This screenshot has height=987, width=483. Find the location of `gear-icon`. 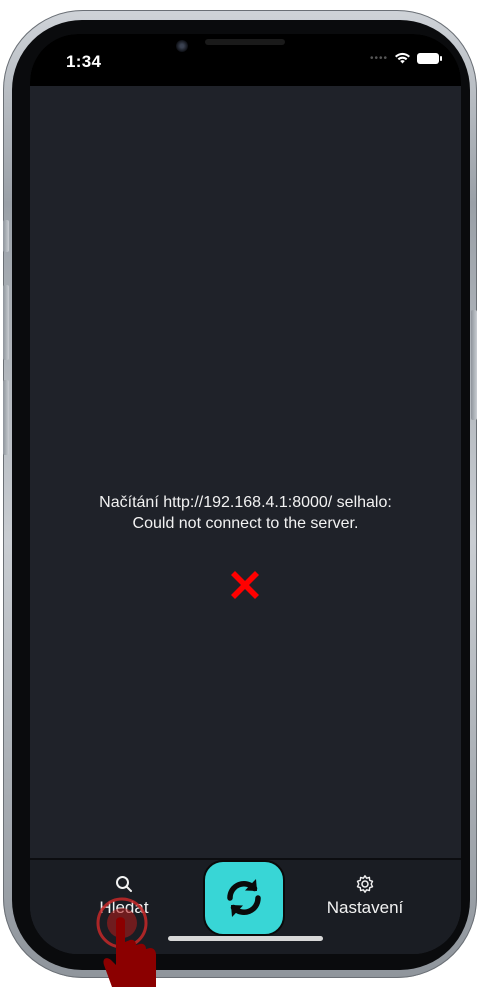

gear-icon is located at coordinates (365, 884).